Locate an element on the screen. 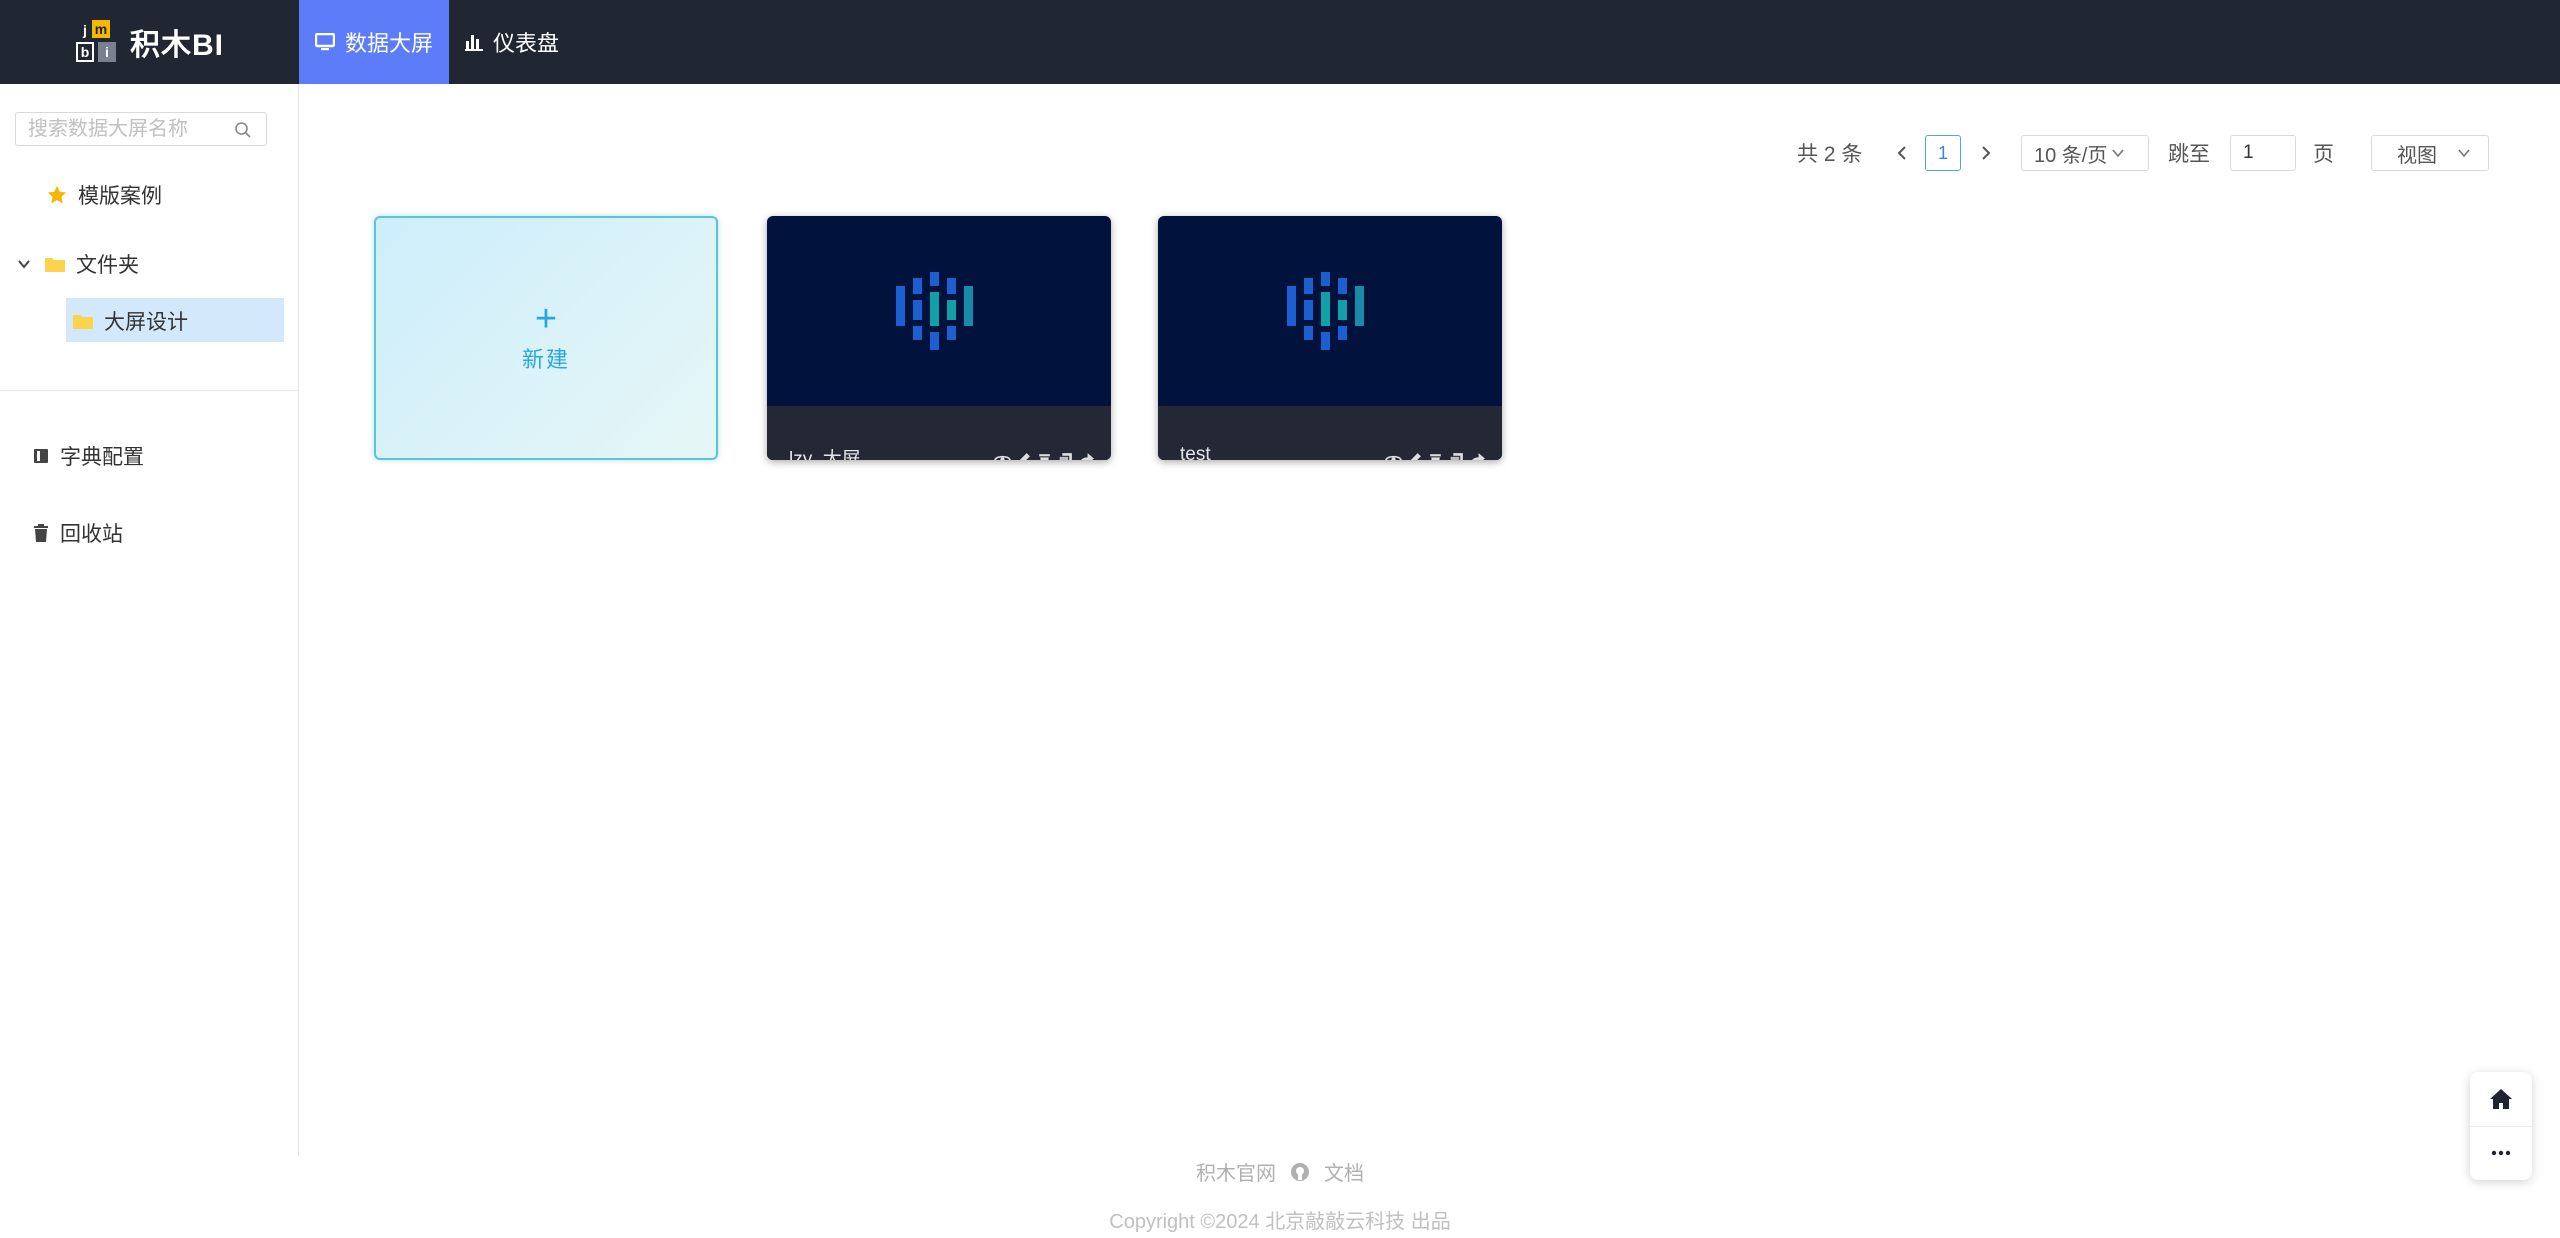  sidebar-item-folder: 文件夹 is located at coordinates (77, 264).